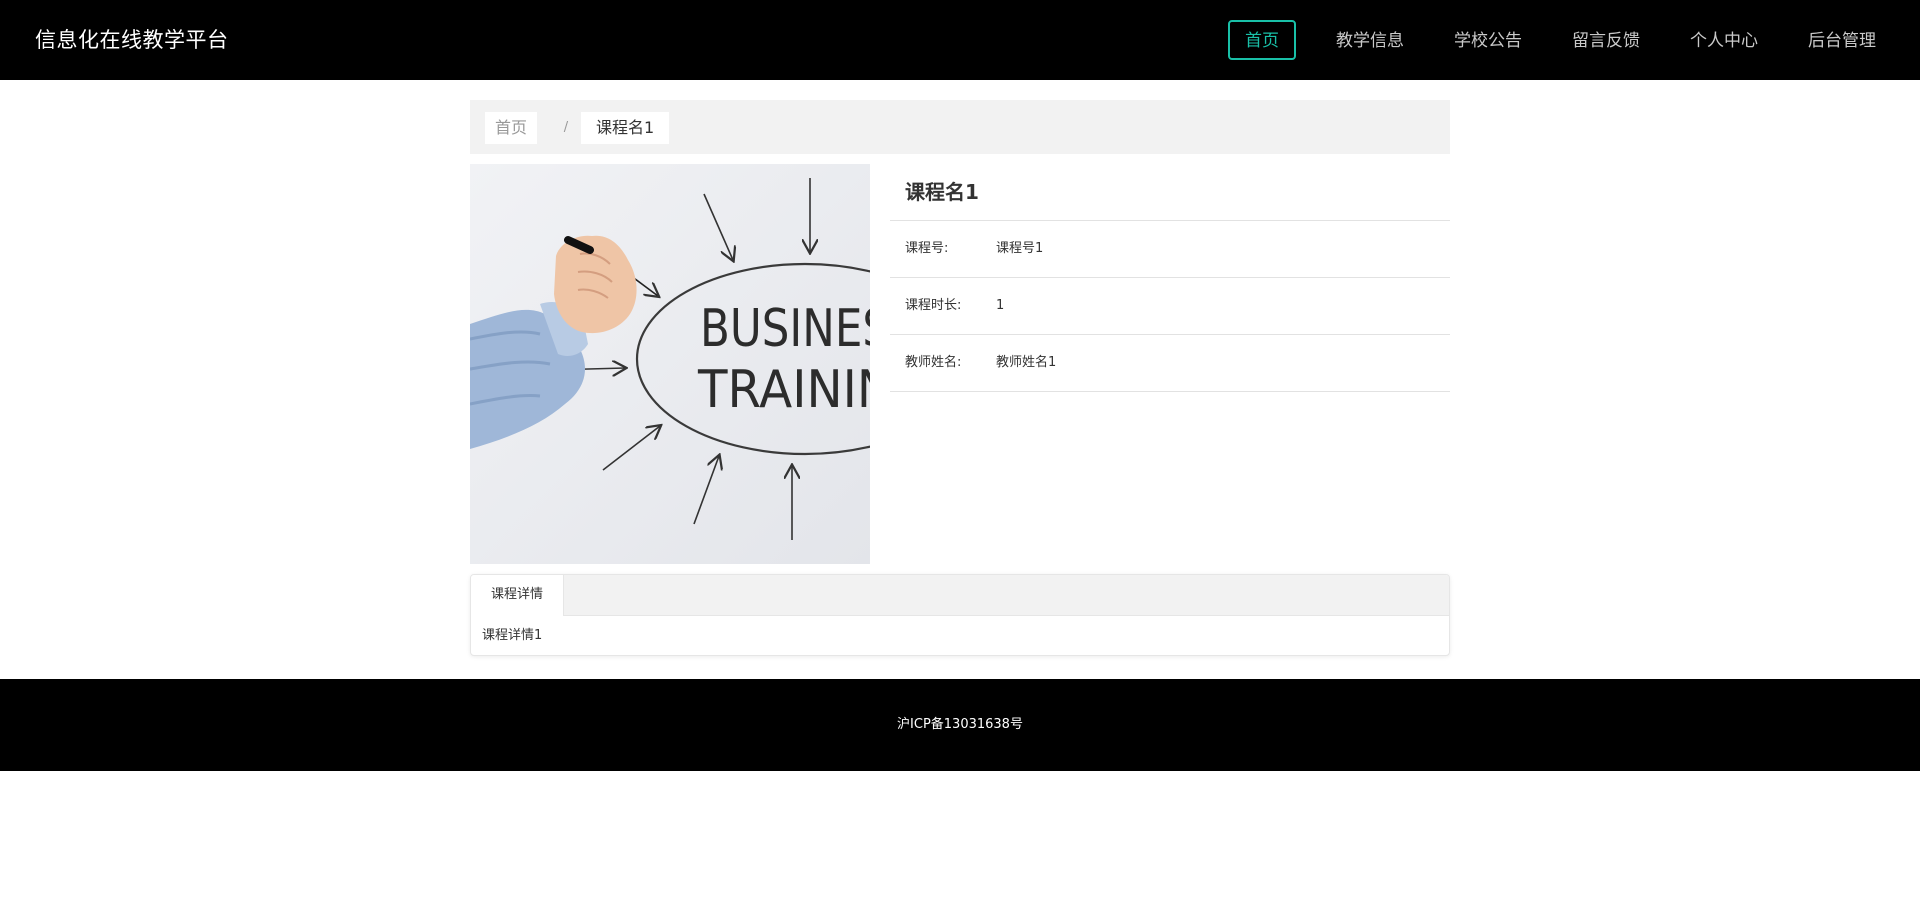 The height and width of the screenshot is (911, 1920). I want to click on nav-item-teaching-info: 教学信息, so click(1370, 40).